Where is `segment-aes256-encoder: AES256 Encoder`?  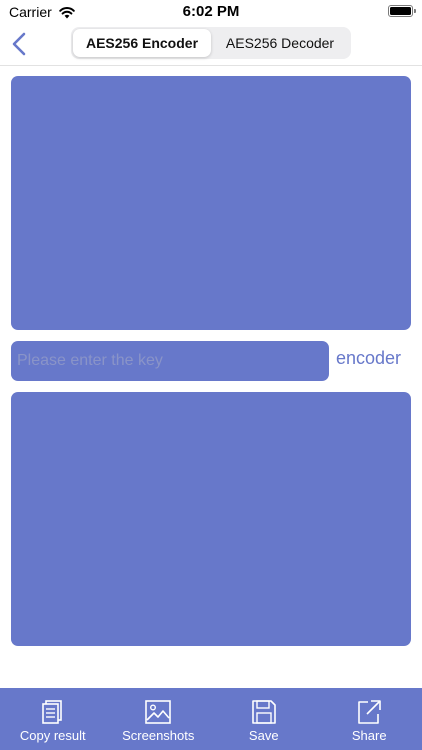
segment-aes256-encoder: AES256 Encoder is located at coordinates (142, 43).